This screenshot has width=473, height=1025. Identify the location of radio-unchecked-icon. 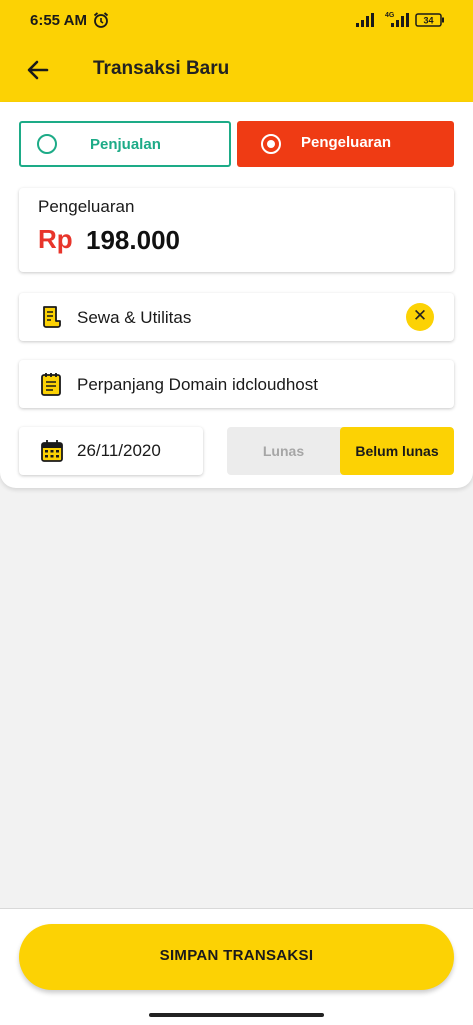
(47, 144).